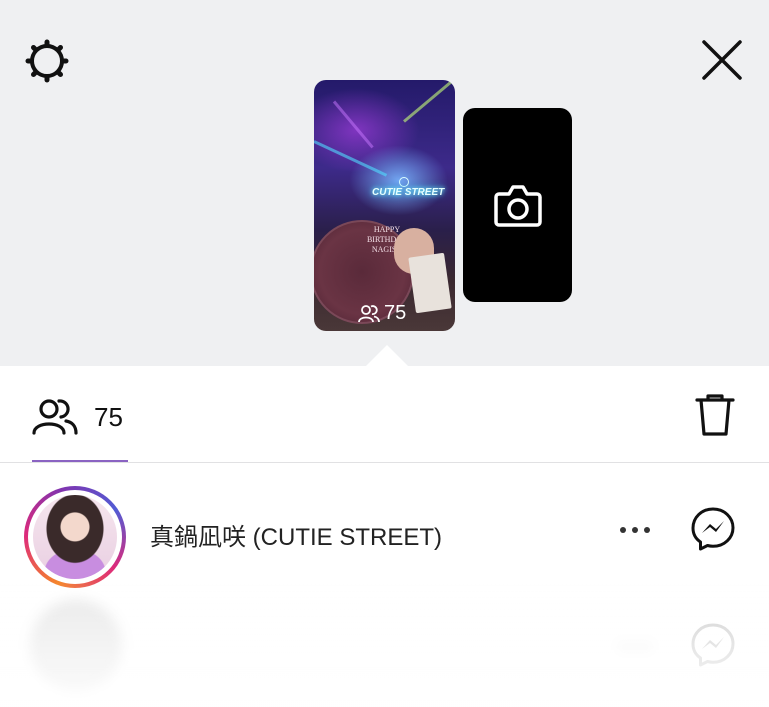 The width and height of the screenshot is (769, 707). What do you see at coordinates (395, 313) in the screenshot?
I see `story-viewer-count-value: 75` at bounding box center [395, 313].